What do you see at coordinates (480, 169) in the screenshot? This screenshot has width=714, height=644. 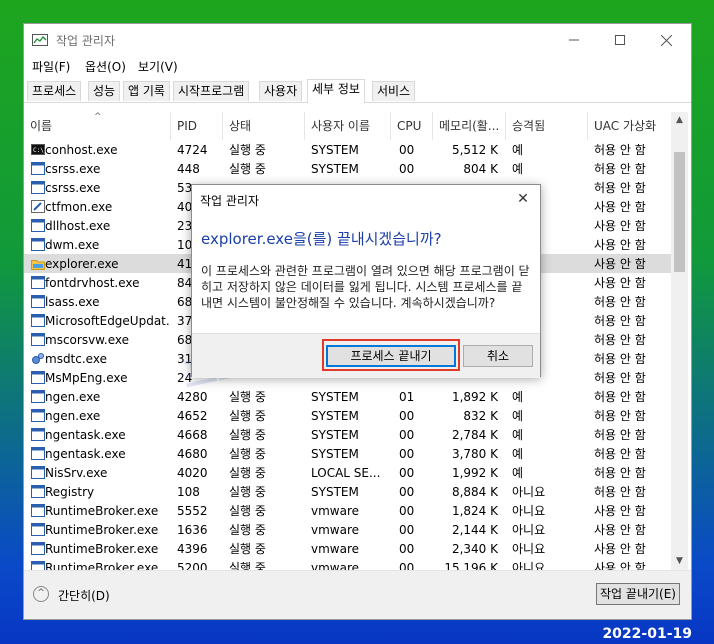 I see `cell-mem: 804 K` at bounding box center [480, 169].